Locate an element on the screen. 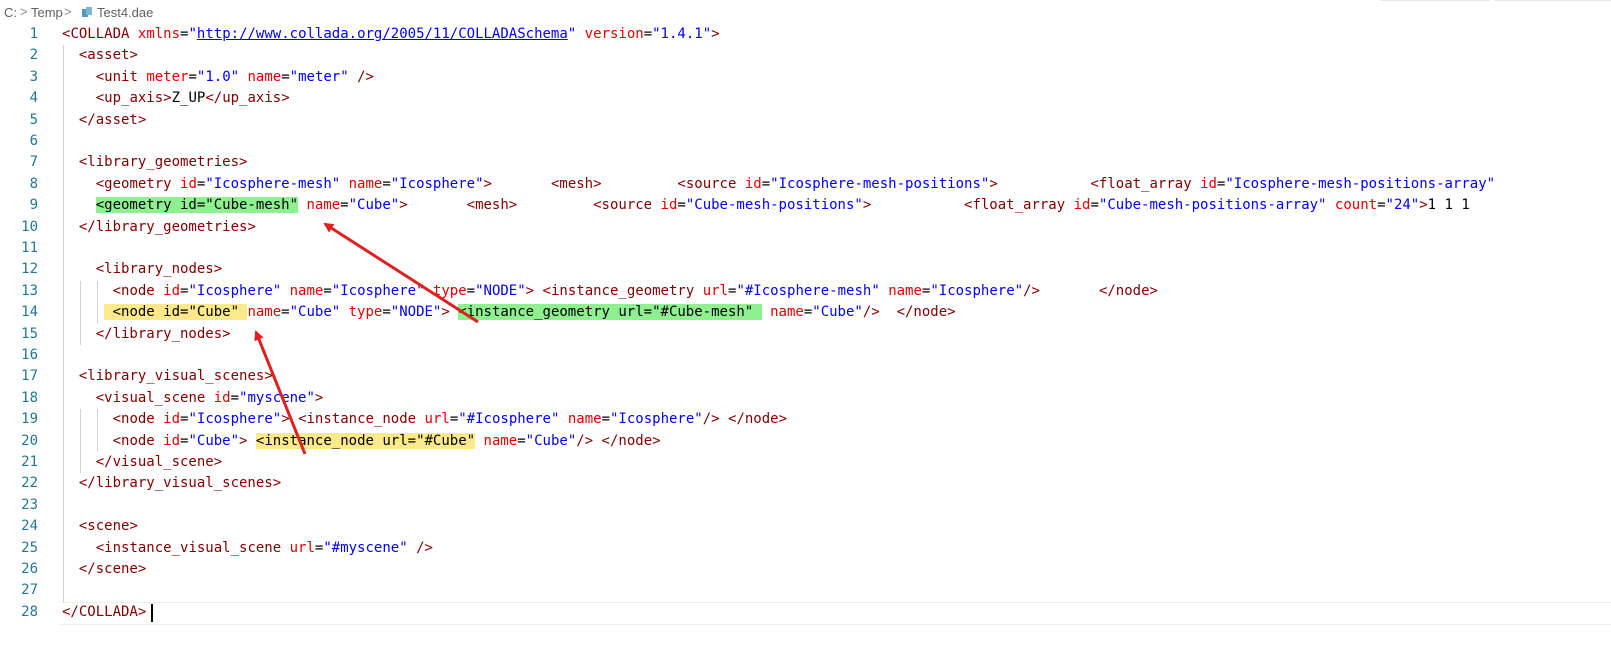 This screenshot has height=659, width=1611. xml-file-icon is located at coordinates (87, 12).